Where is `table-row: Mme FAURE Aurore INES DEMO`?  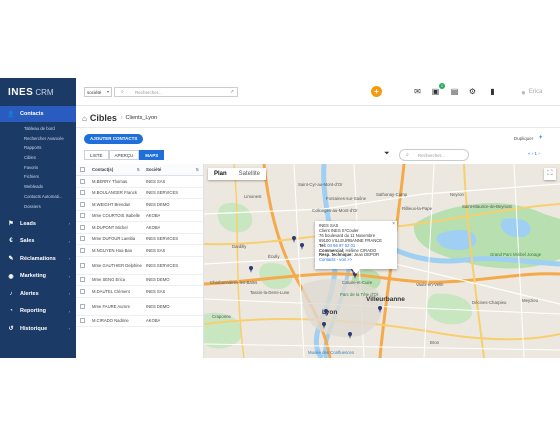 table-row: Mme FAURE Aurore INES DEMO is located at coordinates (139, 307).